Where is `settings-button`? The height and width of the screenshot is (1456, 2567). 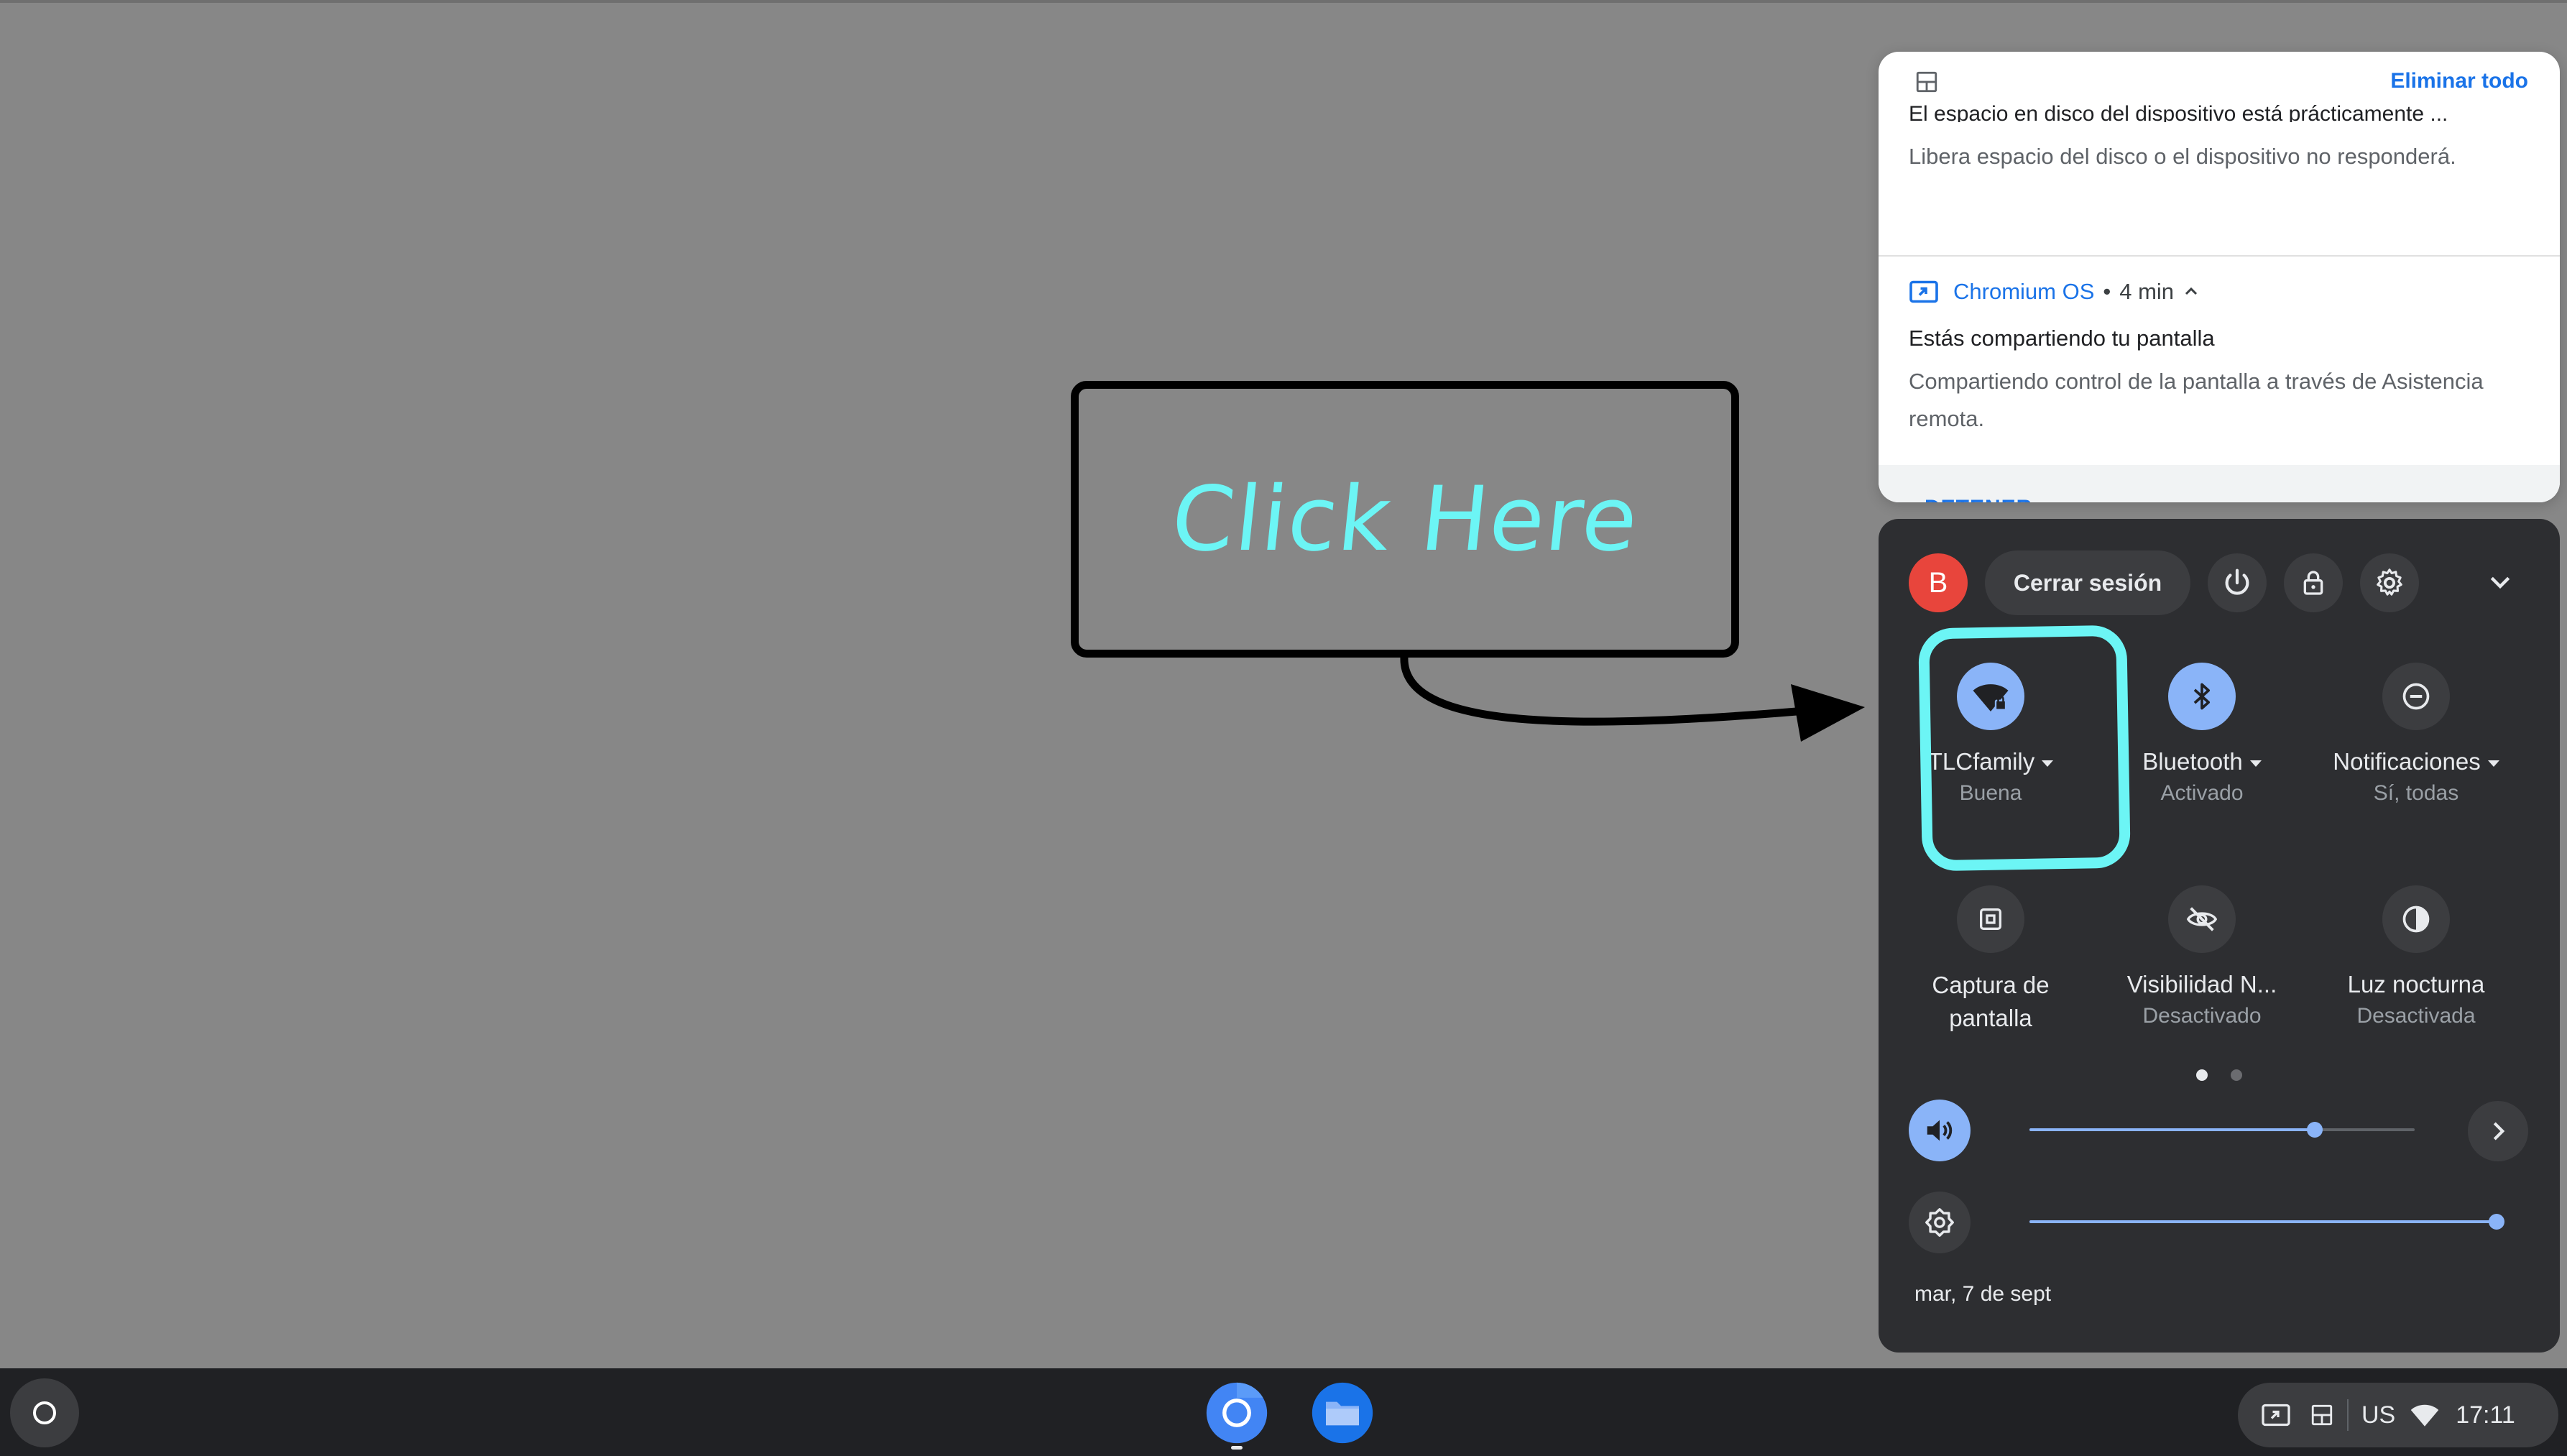 settings-button is located at coordinates (2389, 582).